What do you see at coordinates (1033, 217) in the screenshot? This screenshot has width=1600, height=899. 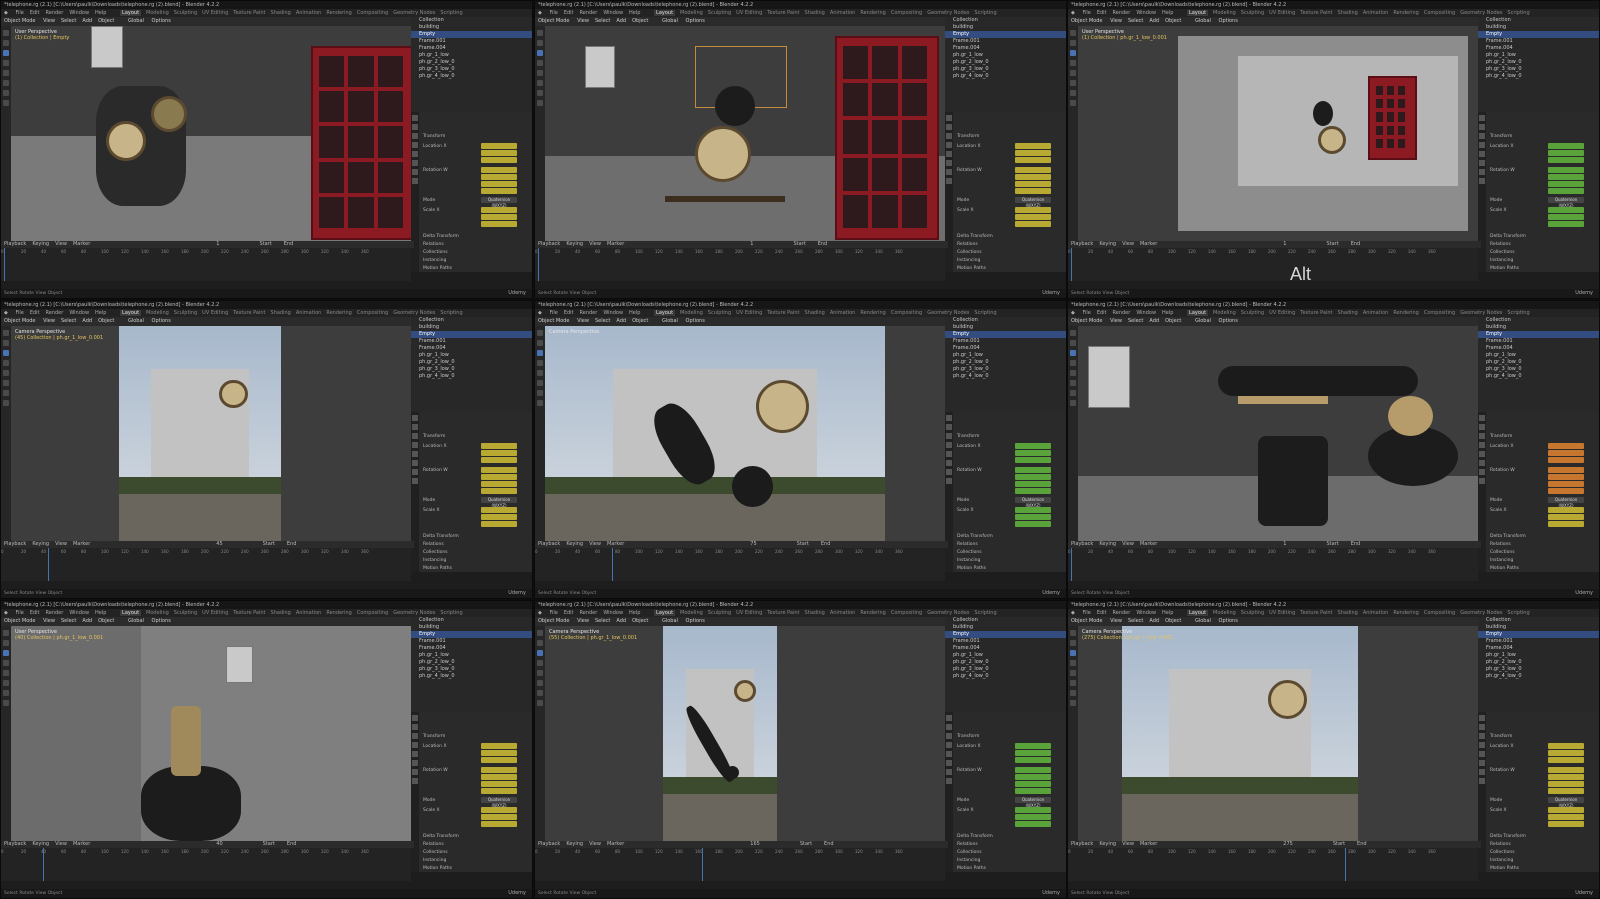 I see `scale-y-field` at bounding box center [1033, 217].